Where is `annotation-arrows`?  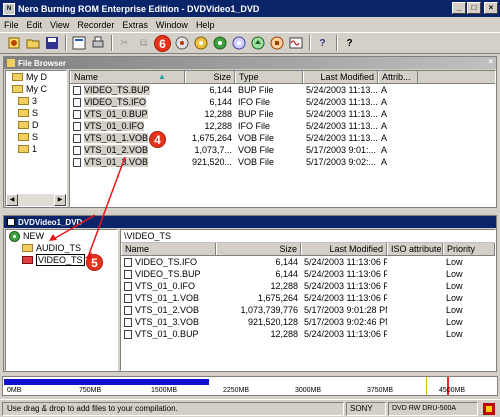
annotation-arrows is located at coordinates (87, 208).